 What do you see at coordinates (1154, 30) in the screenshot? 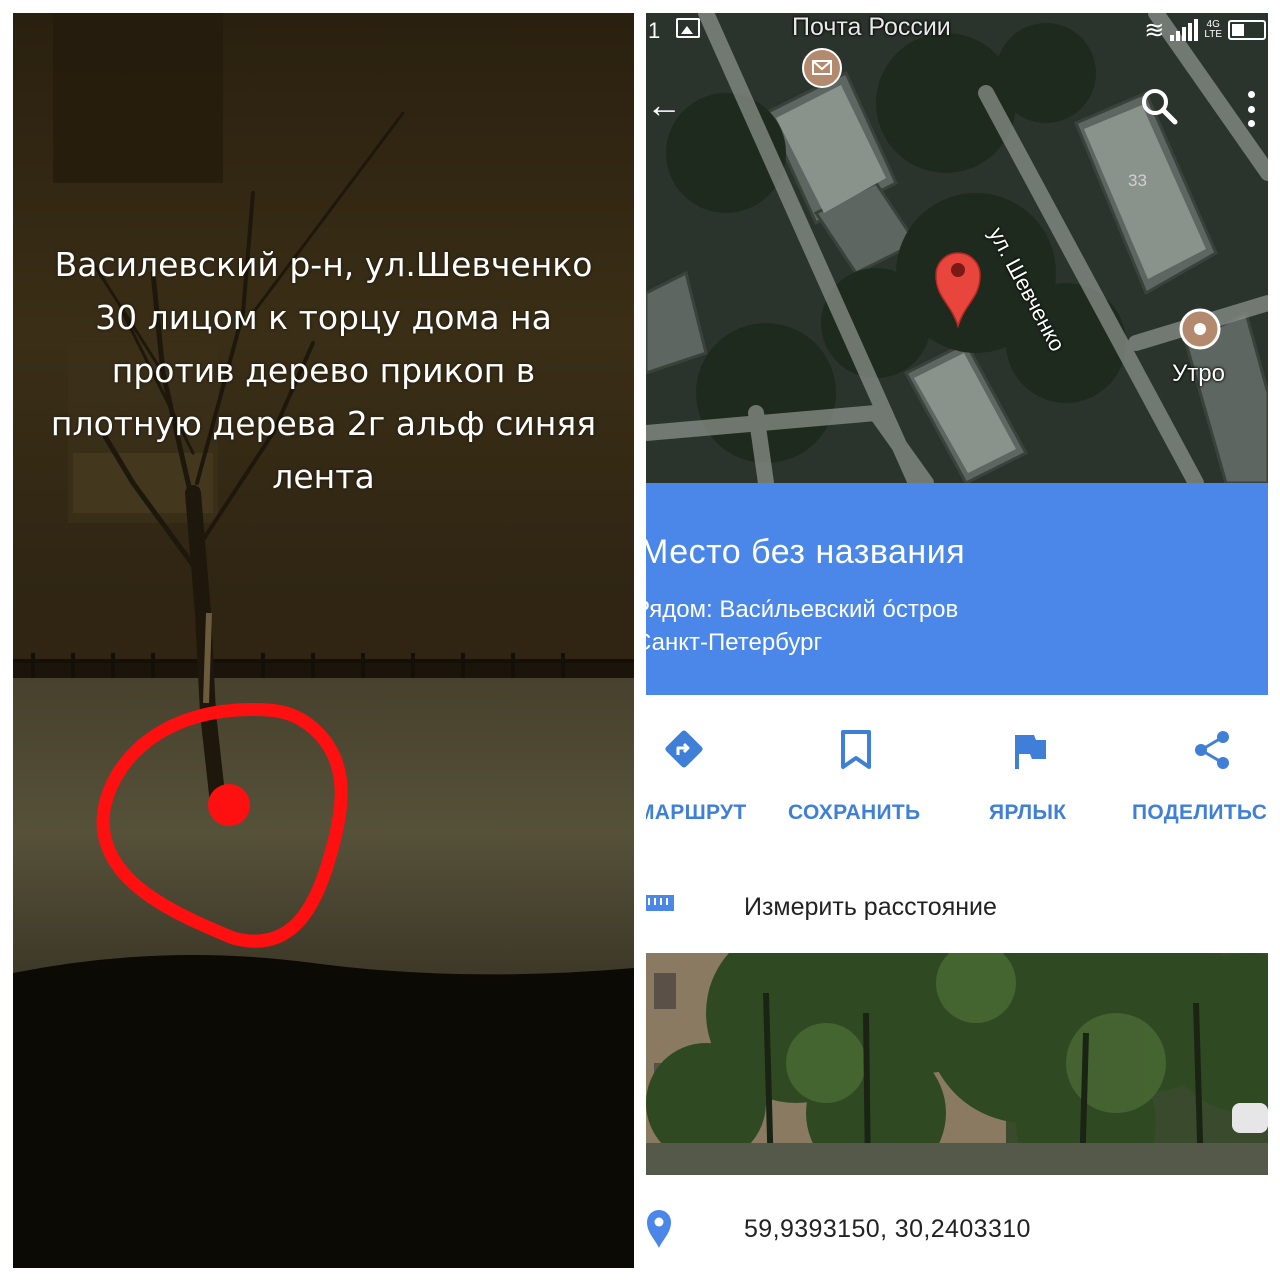
I see `wifi-icon: ≋` at bounding box center [1154, 30].